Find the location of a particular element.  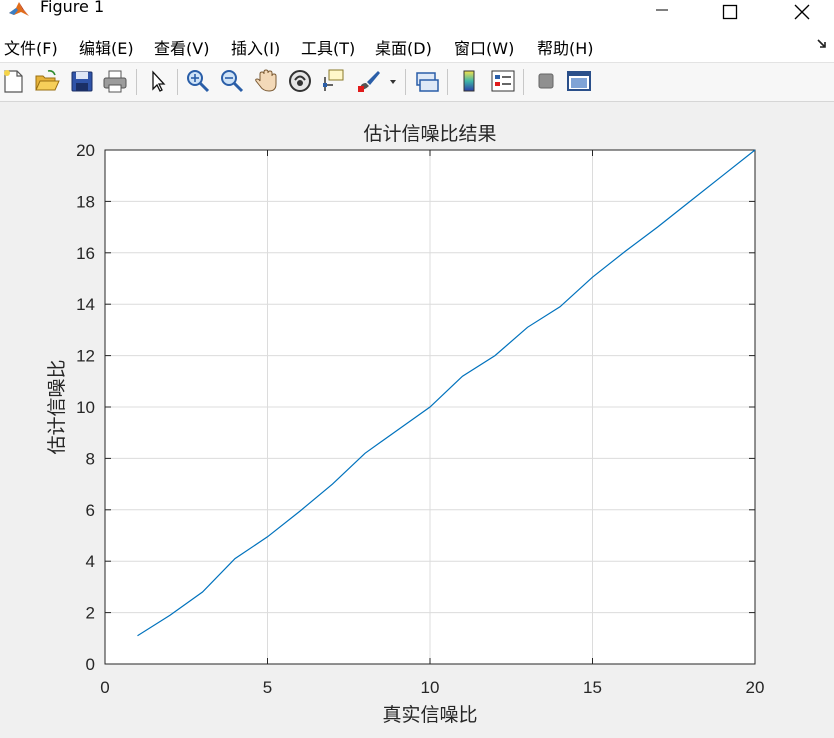

chart-title: 估计信噪比结果 is located at coordinates (429, 134).